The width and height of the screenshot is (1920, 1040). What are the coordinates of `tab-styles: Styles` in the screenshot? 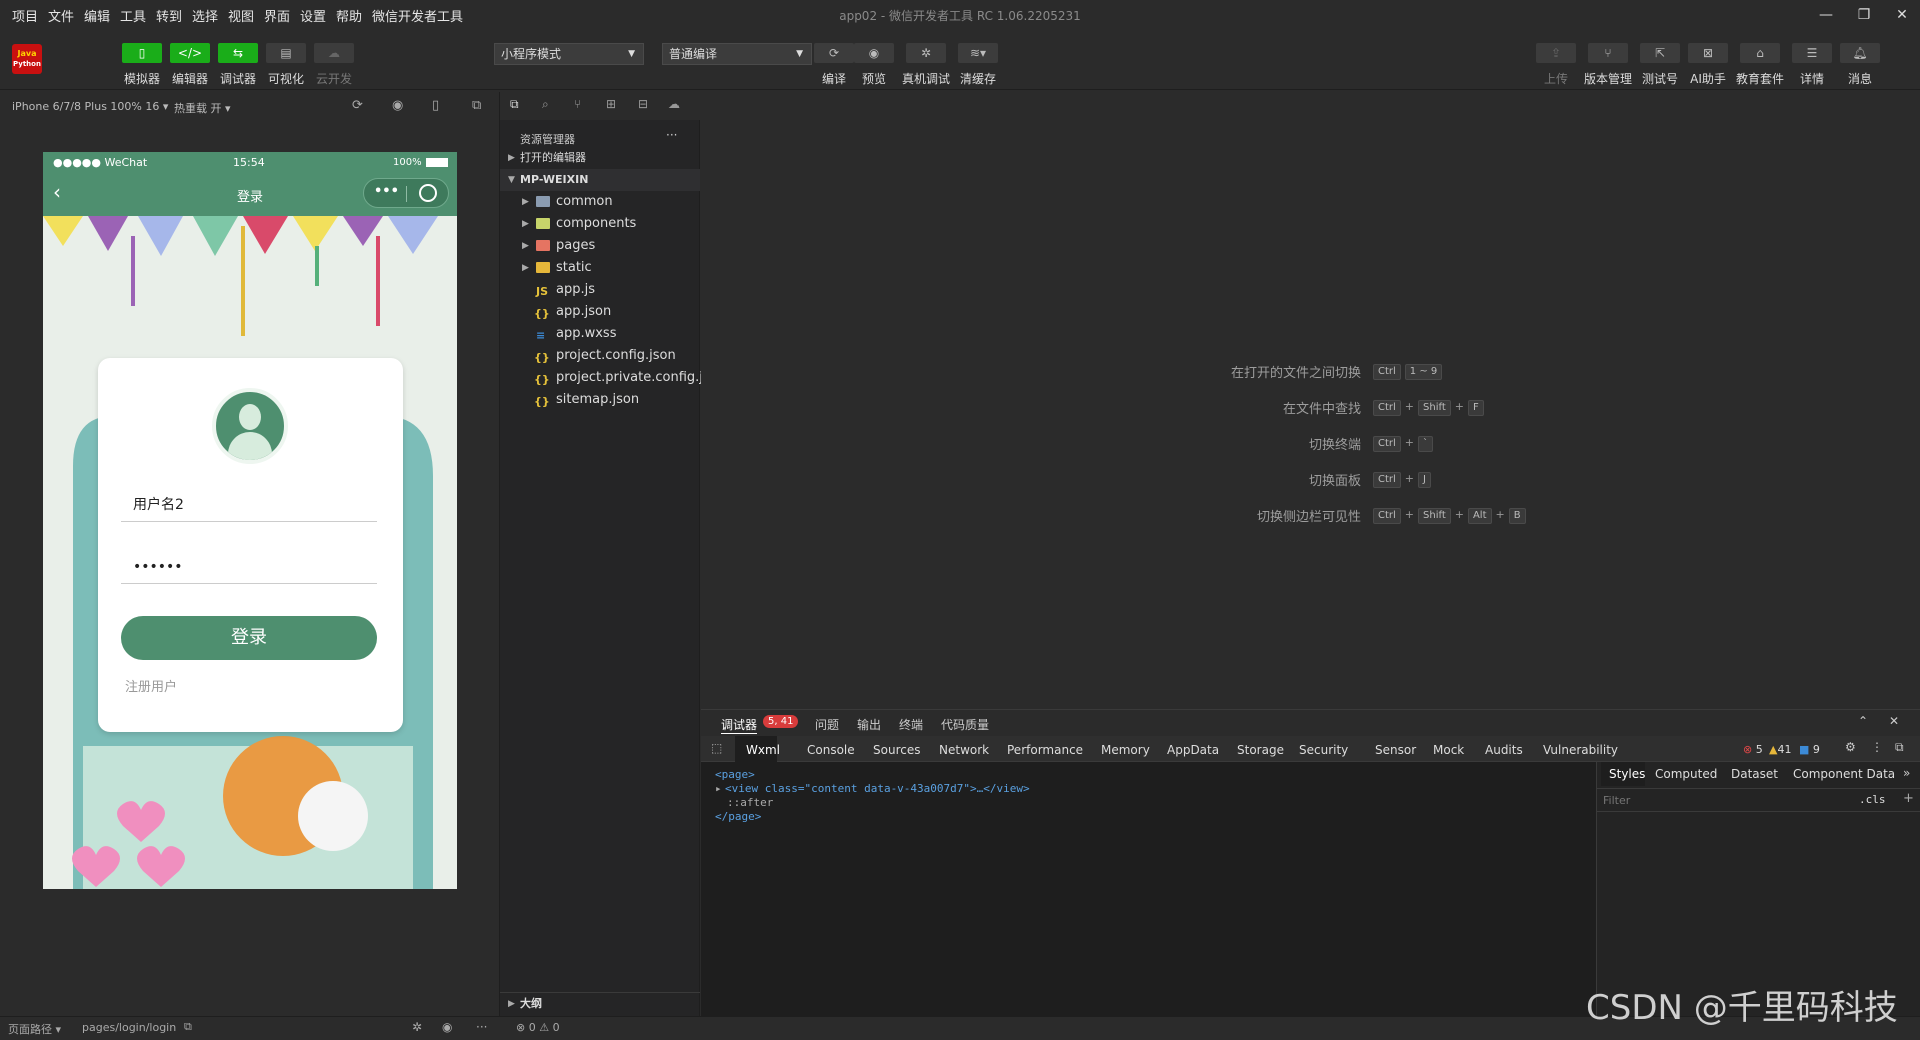 It's located at (1627, 774).